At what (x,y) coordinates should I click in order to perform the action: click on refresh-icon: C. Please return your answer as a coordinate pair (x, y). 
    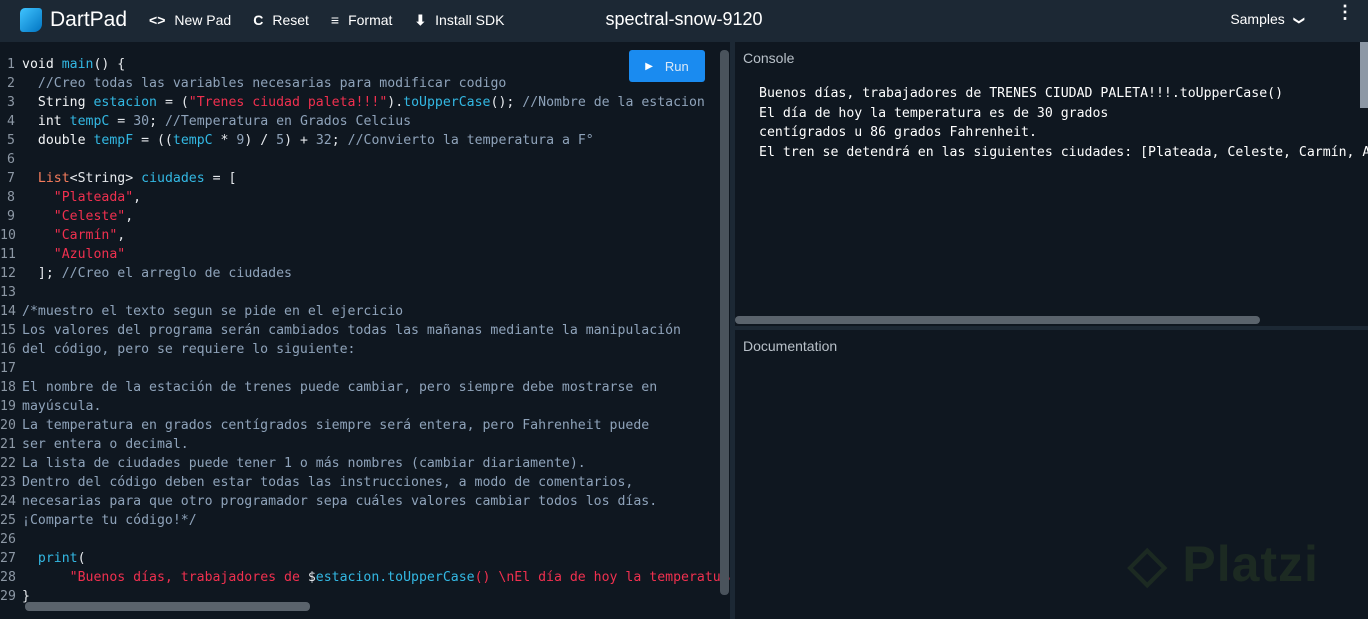
    Looking at the image, I should click on (258, 20).